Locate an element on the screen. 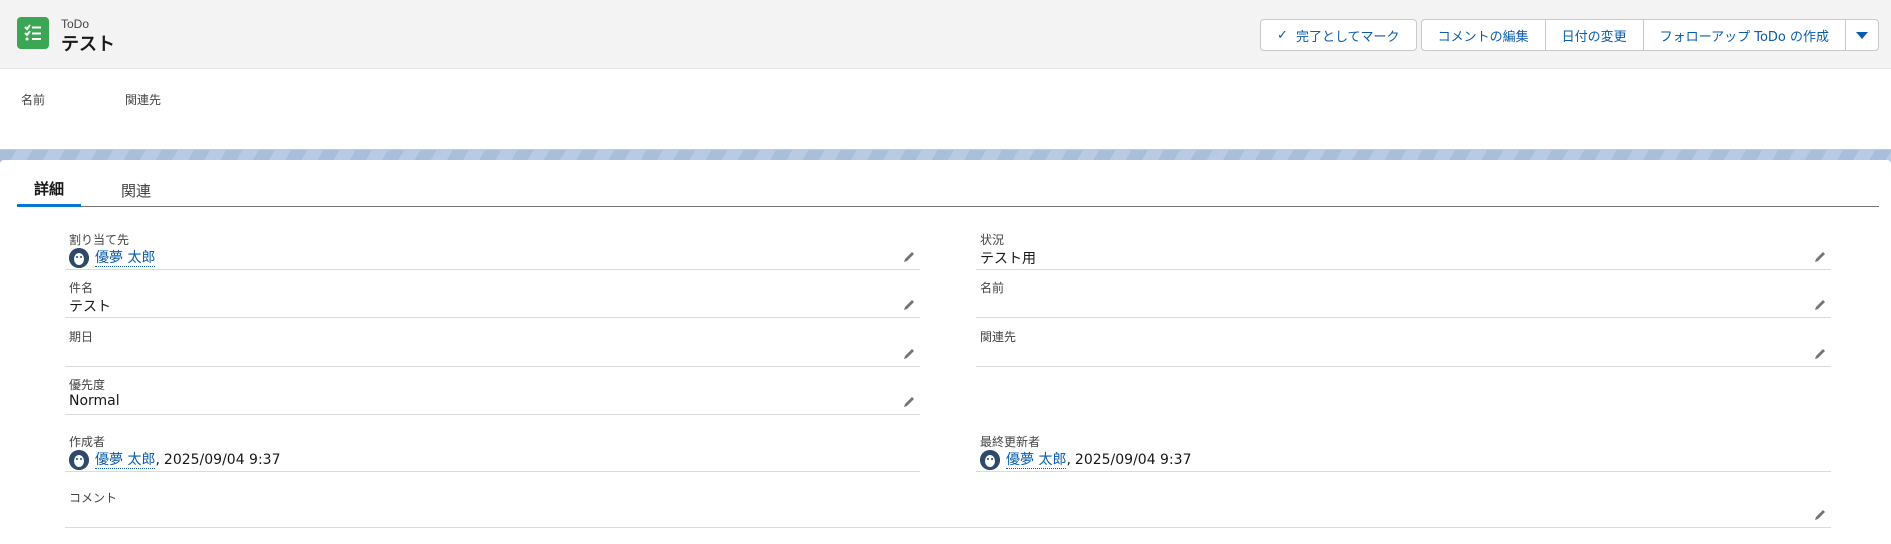 Image resolution: width=1891 pixels, height=544 pixels. mark-complete-label: 完了としてマーク is located at coordinates (1347, 37).